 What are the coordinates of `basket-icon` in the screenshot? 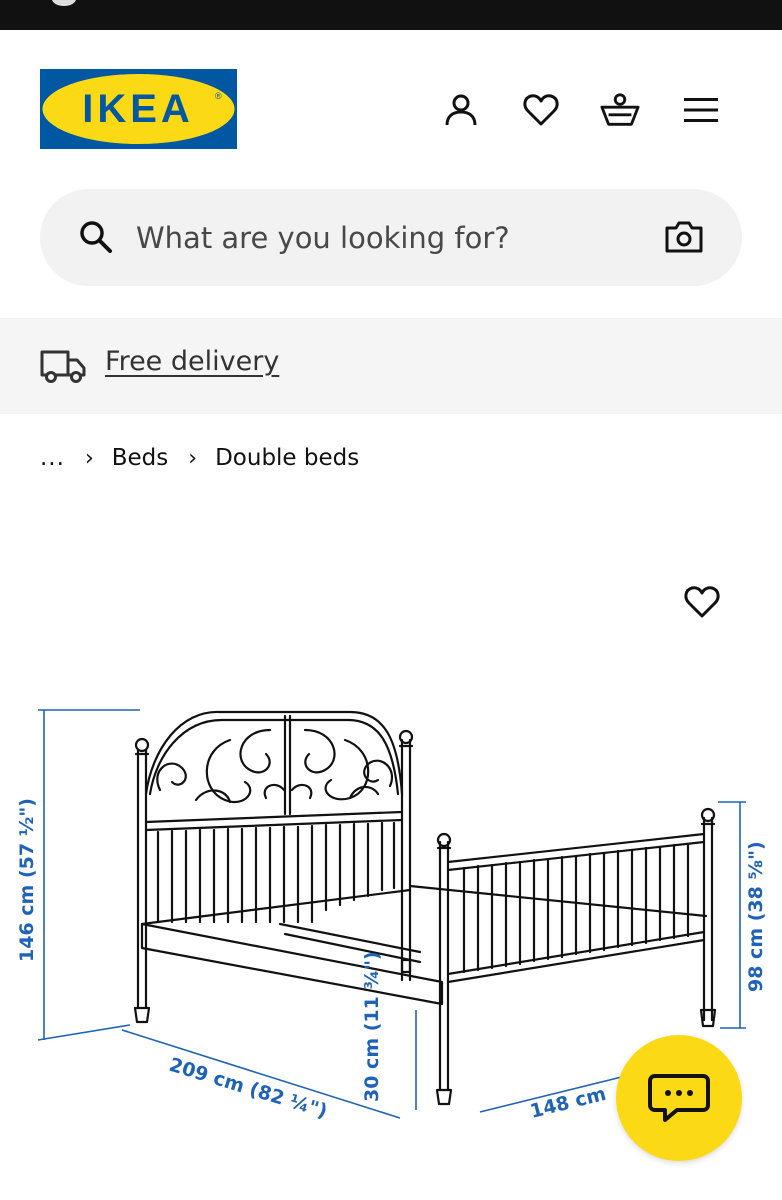 It's located at (620, 110).